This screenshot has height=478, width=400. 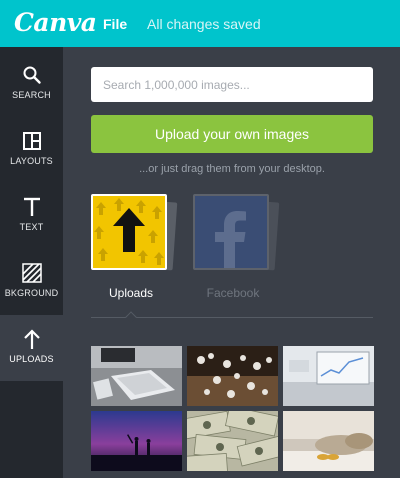 What do you see at coordinates (328, 376) in the screenshot?
I see `thumbnail-laptop-chart` at bounding box center [328, 376].